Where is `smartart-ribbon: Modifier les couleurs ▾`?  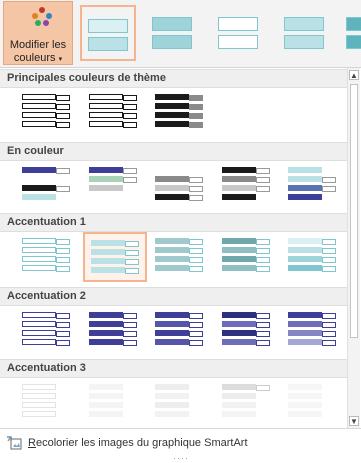
smartart-ribbon: Modifier les couleurs ▾ is located at coordinates (180, 34).